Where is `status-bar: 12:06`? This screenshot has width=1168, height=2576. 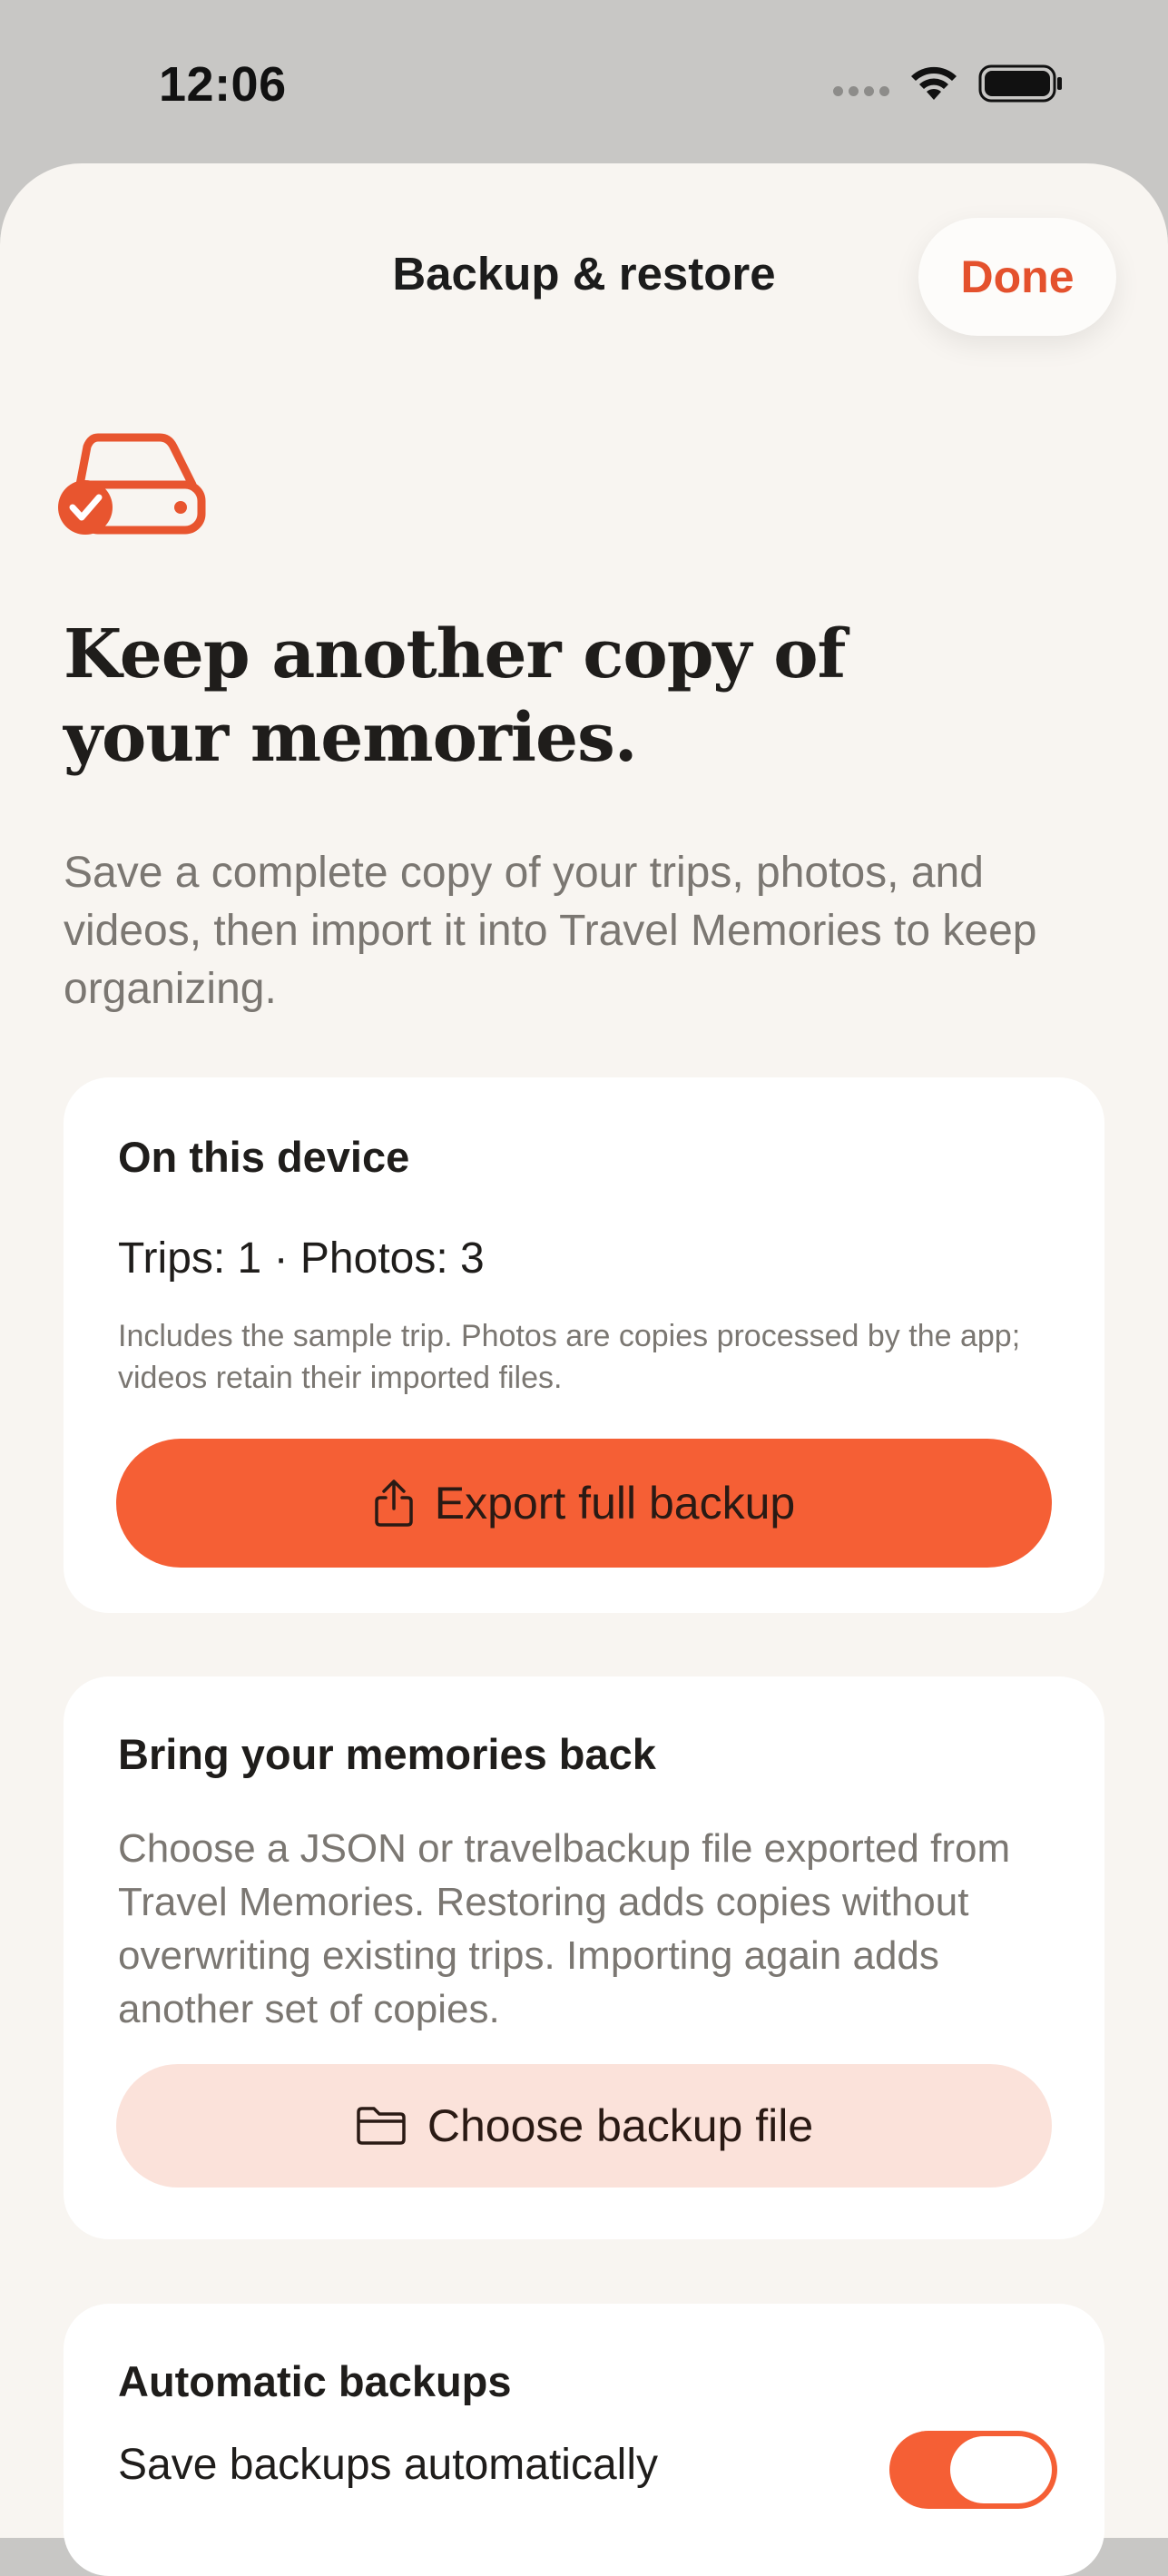 status-bar: 12:06 is located at coordinates (584, 81).